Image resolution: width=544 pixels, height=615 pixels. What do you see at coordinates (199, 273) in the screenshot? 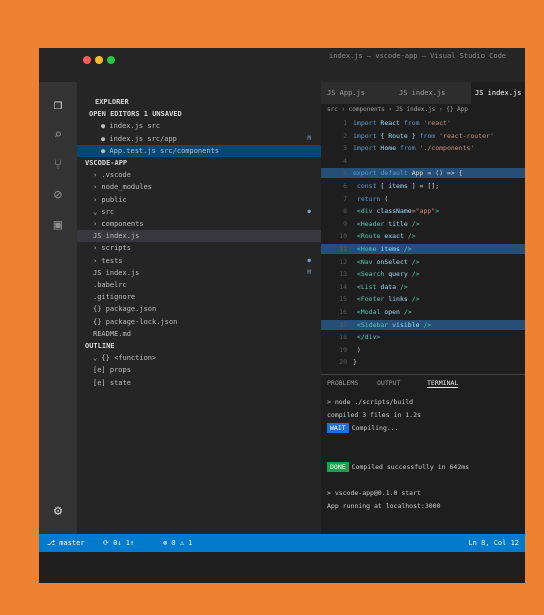
I see `tree-item: JS index.js M` at bounding box center [199, 273].